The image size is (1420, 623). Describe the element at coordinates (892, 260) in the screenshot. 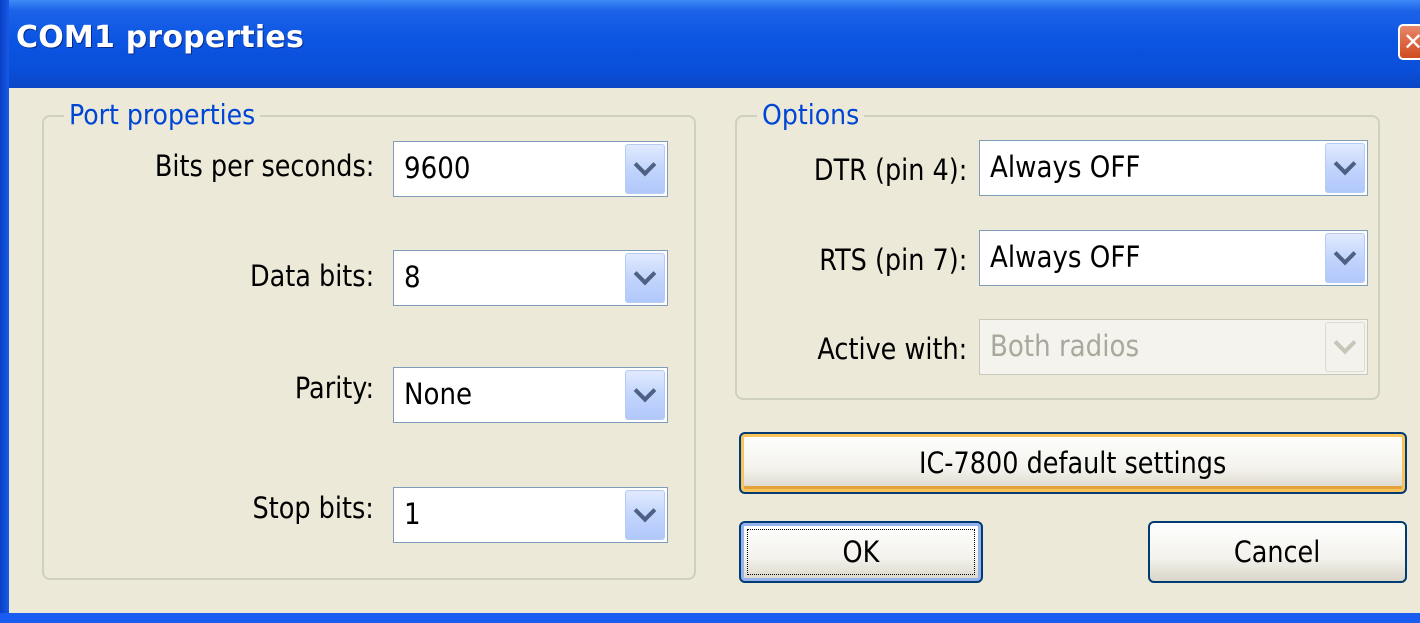

I see `rts-label: RTS (pin 7):` at that location.